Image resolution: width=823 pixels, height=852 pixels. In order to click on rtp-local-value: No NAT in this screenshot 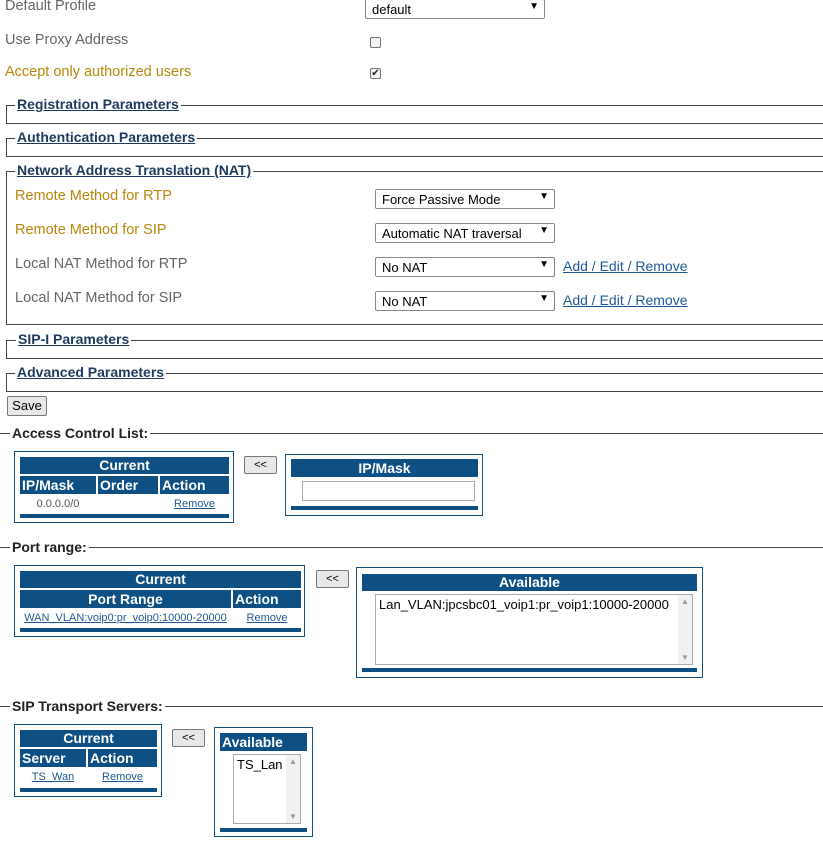, I will do `click(405, 267)`.